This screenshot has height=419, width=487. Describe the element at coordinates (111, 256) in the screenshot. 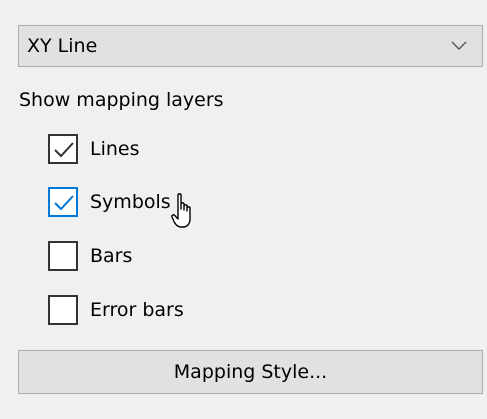

I see `bars-label: Bars` at that location.